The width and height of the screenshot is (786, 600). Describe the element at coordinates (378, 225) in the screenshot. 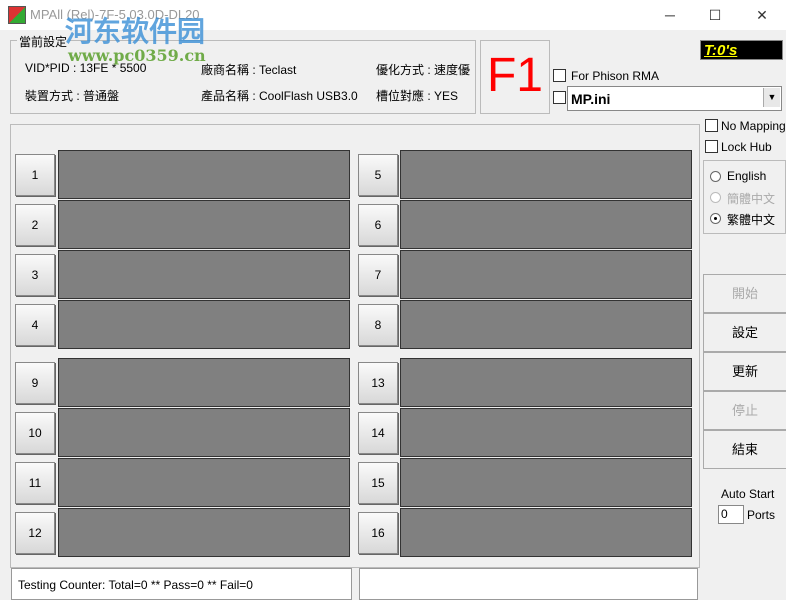

I see `port-button: 6` at that location.